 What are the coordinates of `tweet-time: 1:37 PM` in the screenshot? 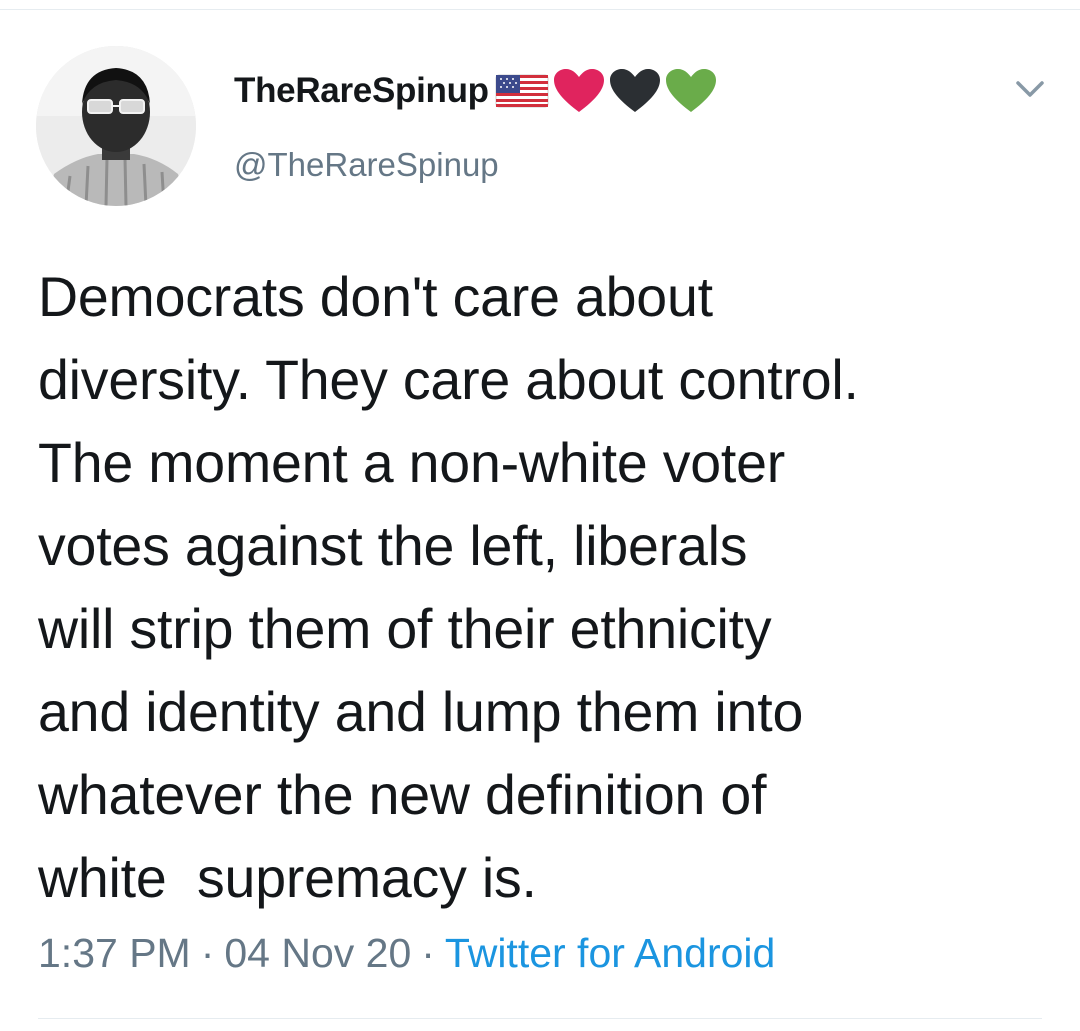 It's located at (114, 953).